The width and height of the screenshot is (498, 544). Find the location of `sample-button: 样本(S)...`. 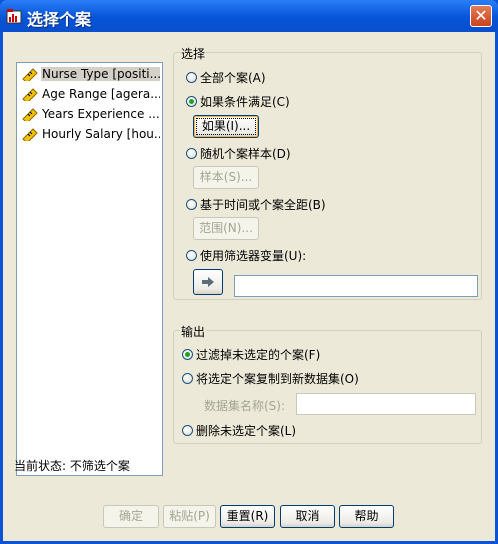

sample-button: 样本(S)... is located at coordinates (226, 177).